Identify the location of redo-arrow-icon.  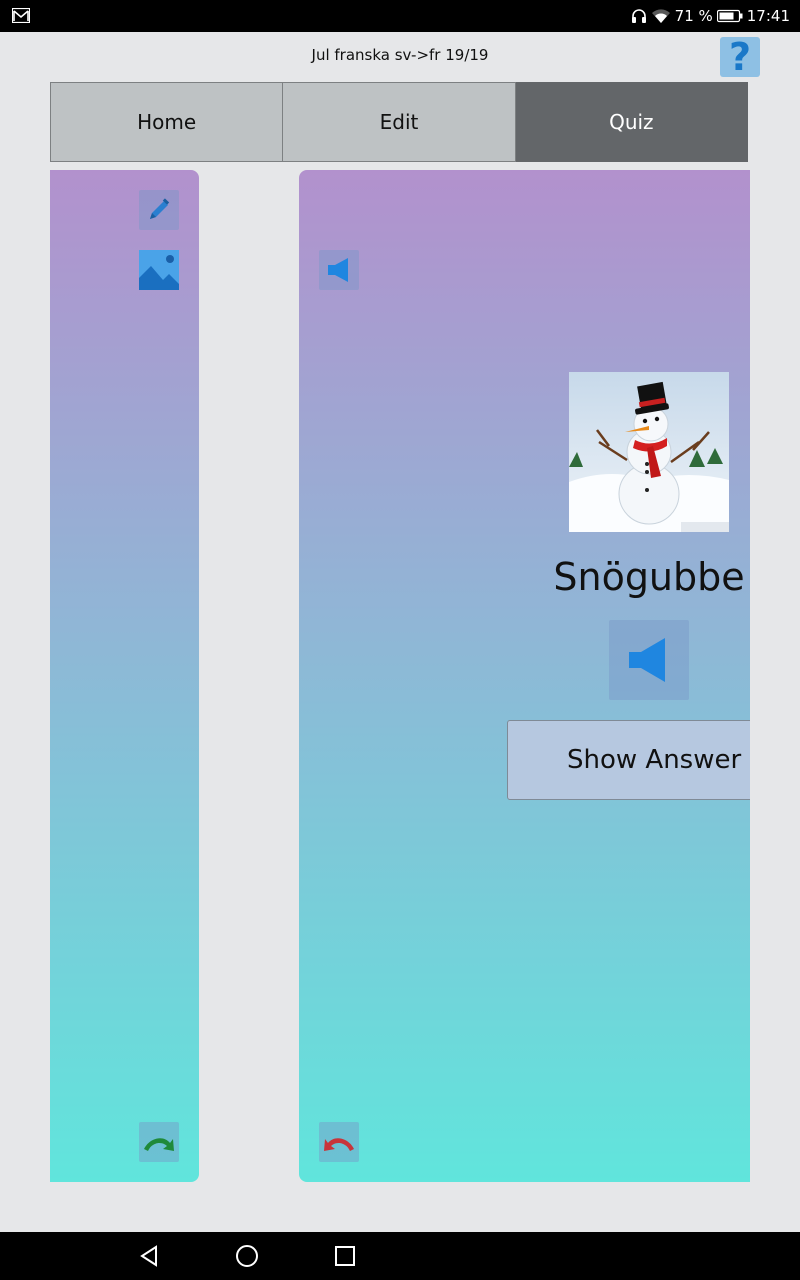
(339, 1144).